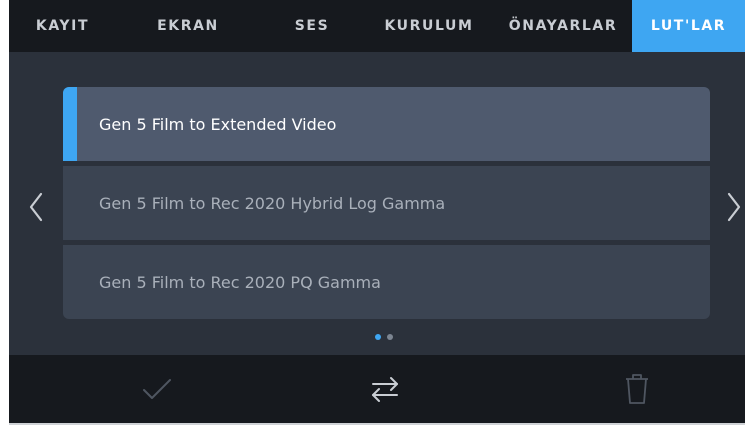 This screenshot has height=425, width=752. I want to click on lut-list-item: Gen 5 Film to Extended Video, so click(386, 124).